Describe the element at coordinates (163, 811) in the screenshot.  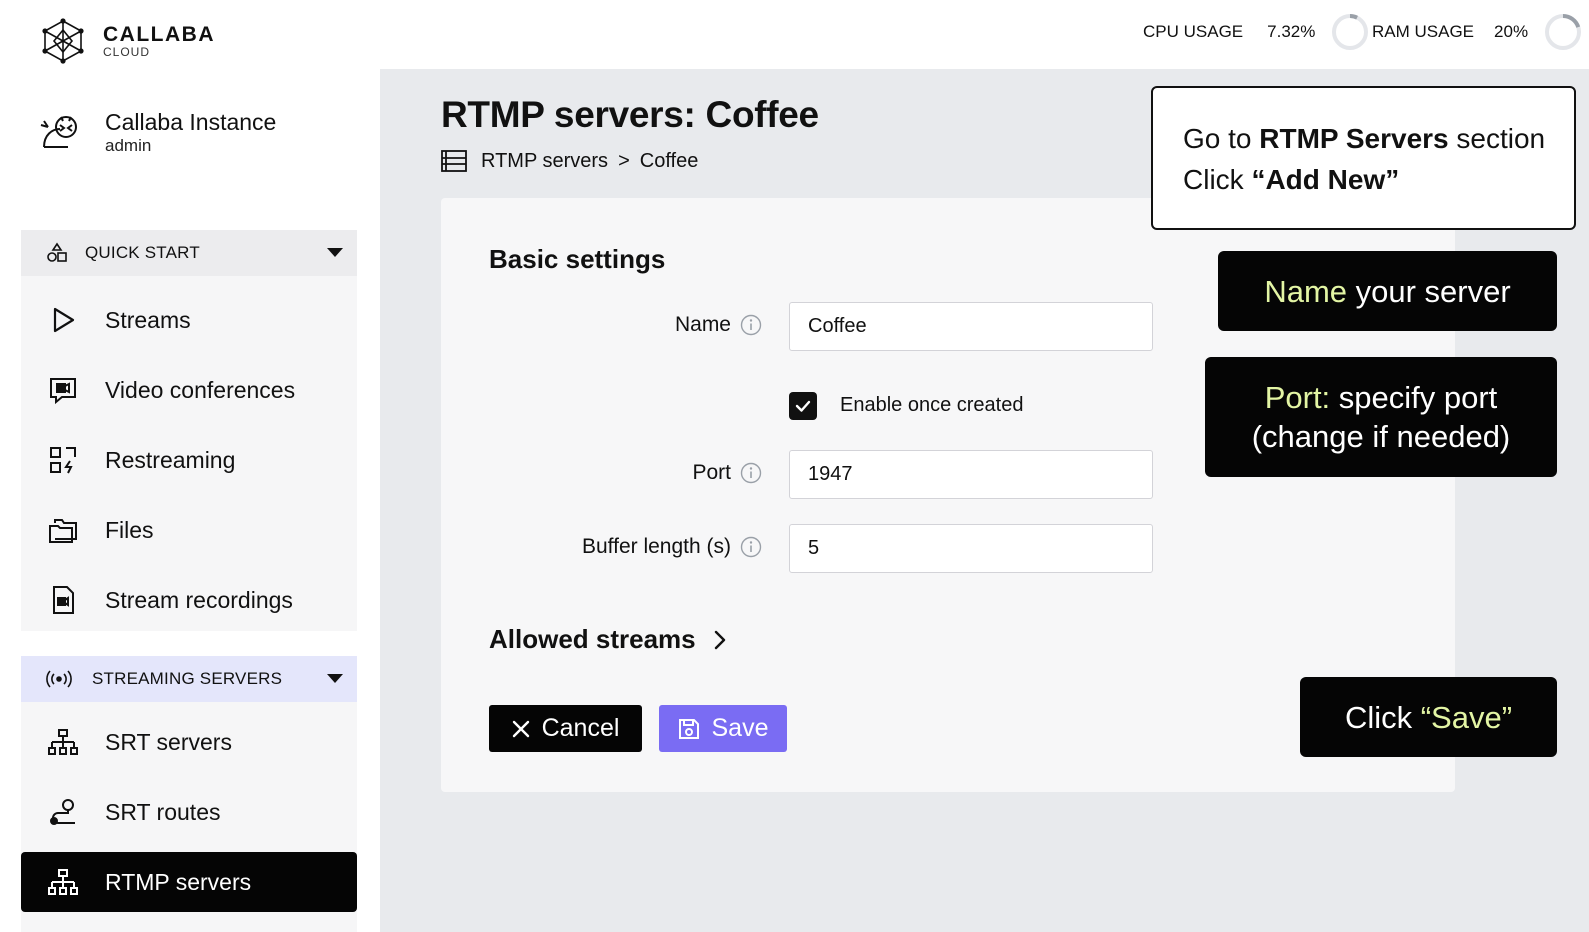
I see `sidebar-item-label: SRT routes` at that location.